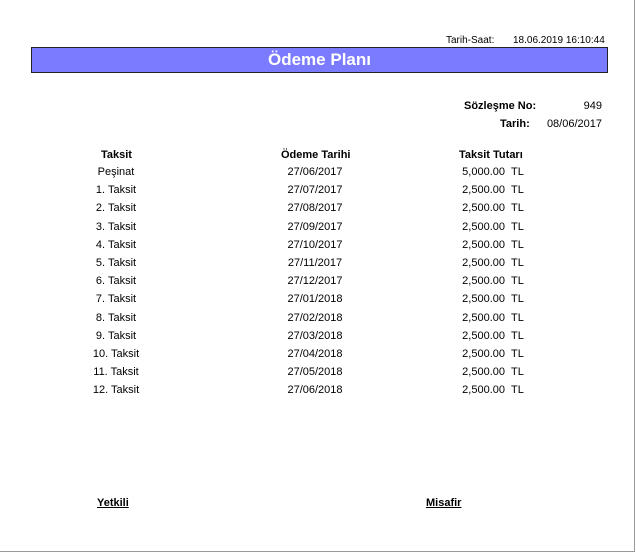 This screenshot has width=636, height=553. Describe the element at coordinates (315, 390) in the screenshot. I see `payment-date: 27/06/2018` at that location.